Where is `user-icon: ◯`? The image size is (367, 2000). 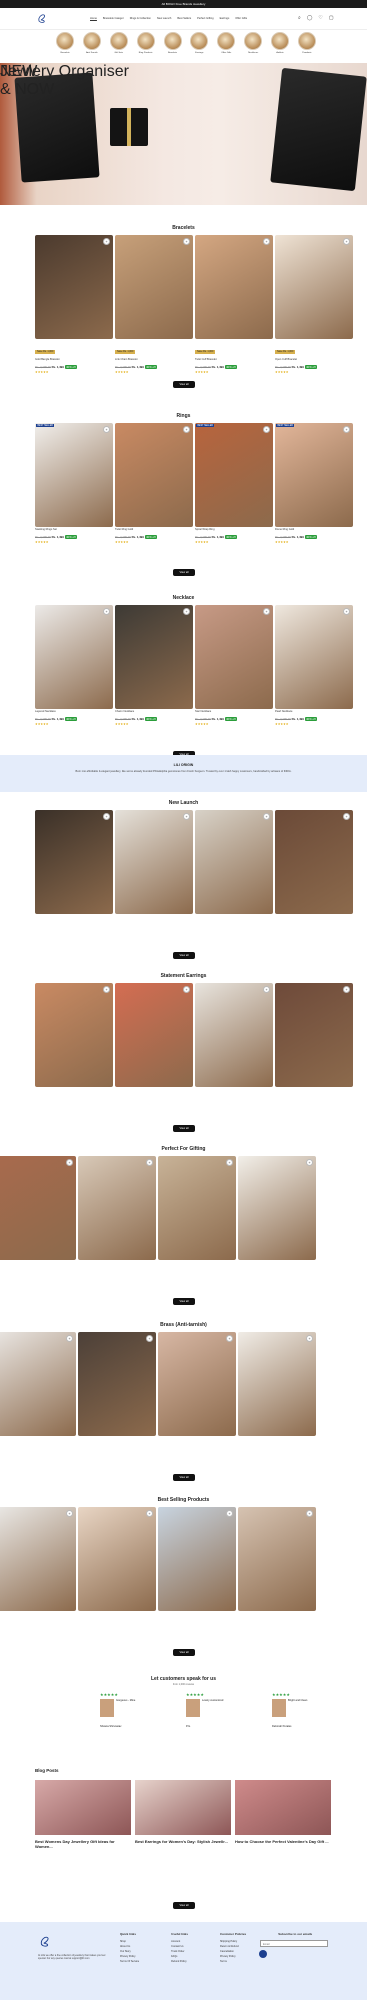
user-icon: ◯ is located at coordinates (310, 18).